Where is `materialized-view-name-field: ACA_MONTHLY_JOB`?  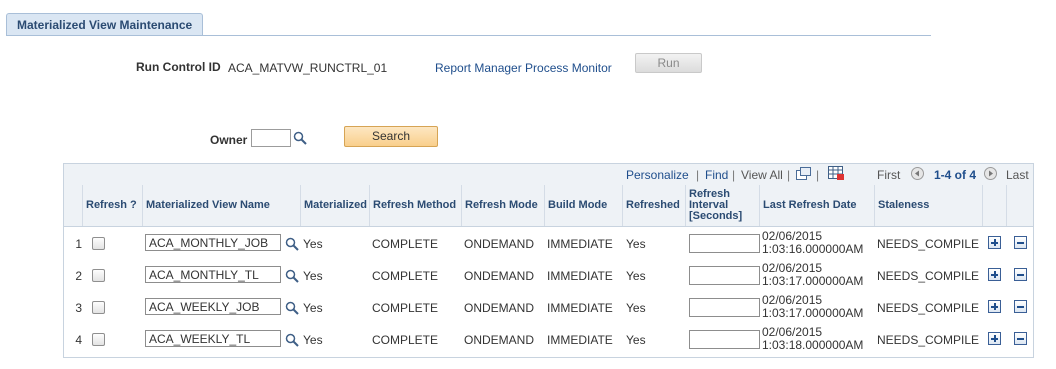 materialized-view-name-field: ACA_MONTHLY_JOB is located at coordinates (213, 242).